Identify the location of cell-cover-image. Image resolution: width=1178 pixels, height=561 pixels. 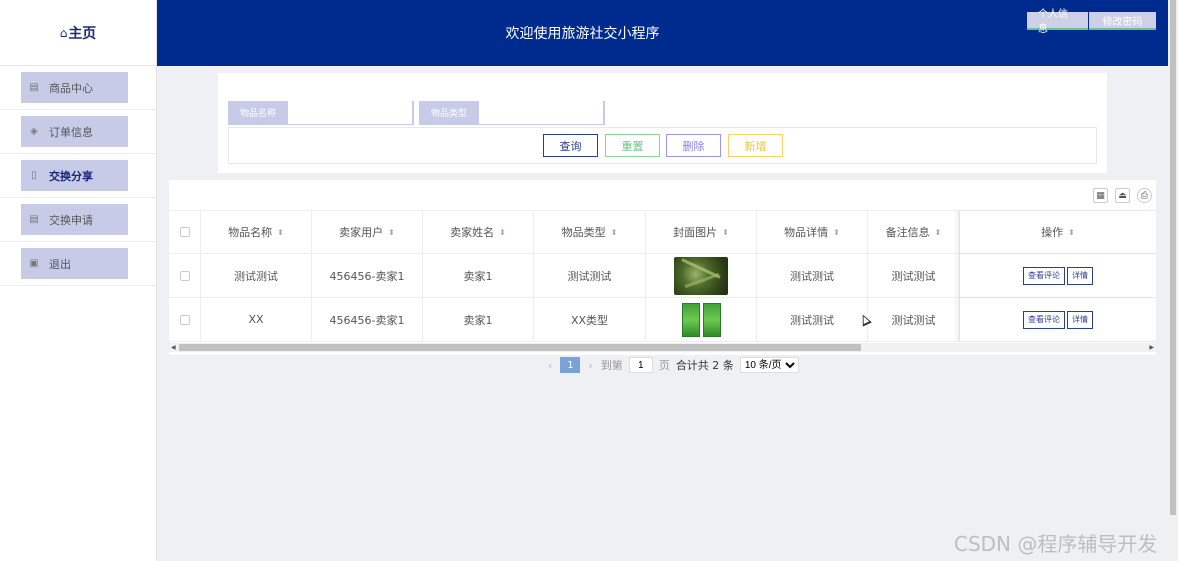
(701, 319).